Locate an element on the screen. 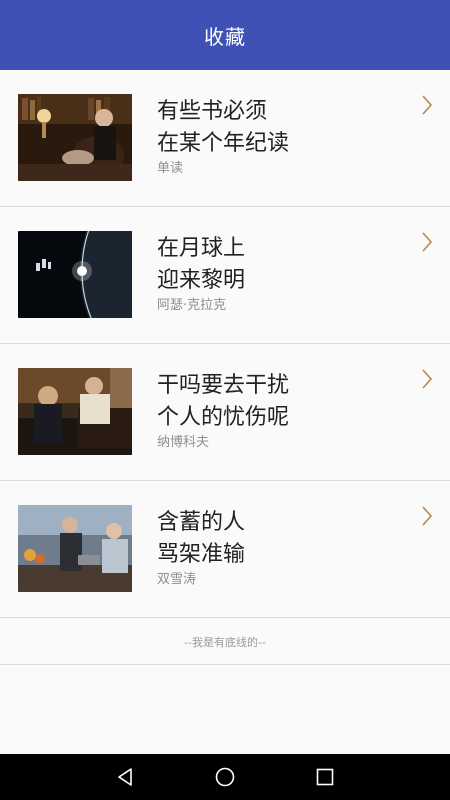 This screenshot has width=450, height=800. bar-scene-image is located at coordinates (75, 548).